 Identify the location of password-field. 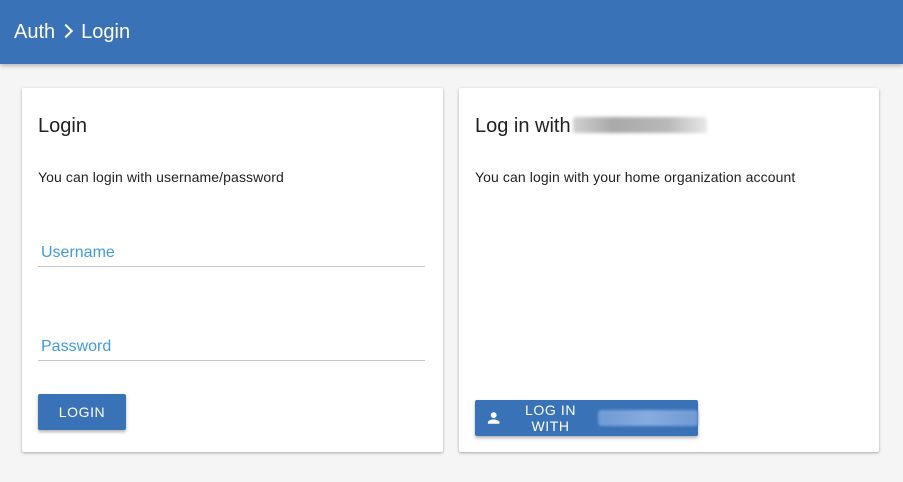
(231, 347).